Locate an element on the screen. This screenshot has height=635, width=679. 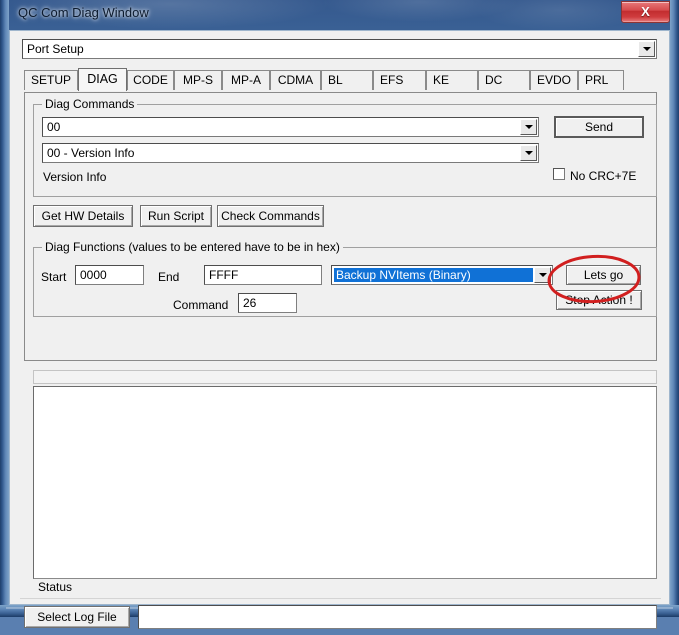
close-icon: X is located at coordinates (645, 11).